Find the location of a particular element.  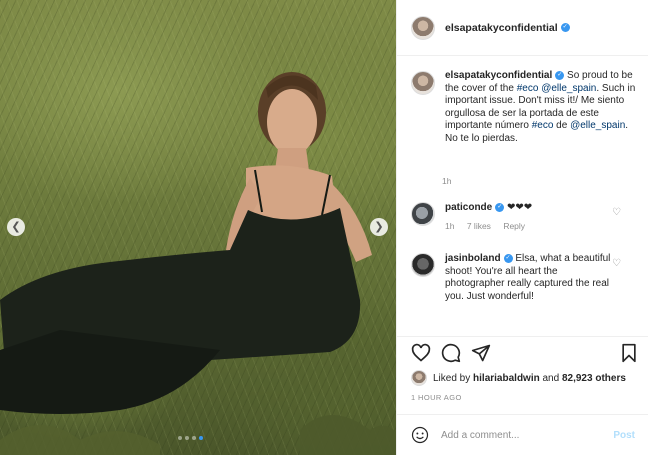

post-timestamp: 1 HOUR AGO is located at coordinates (436, 397).